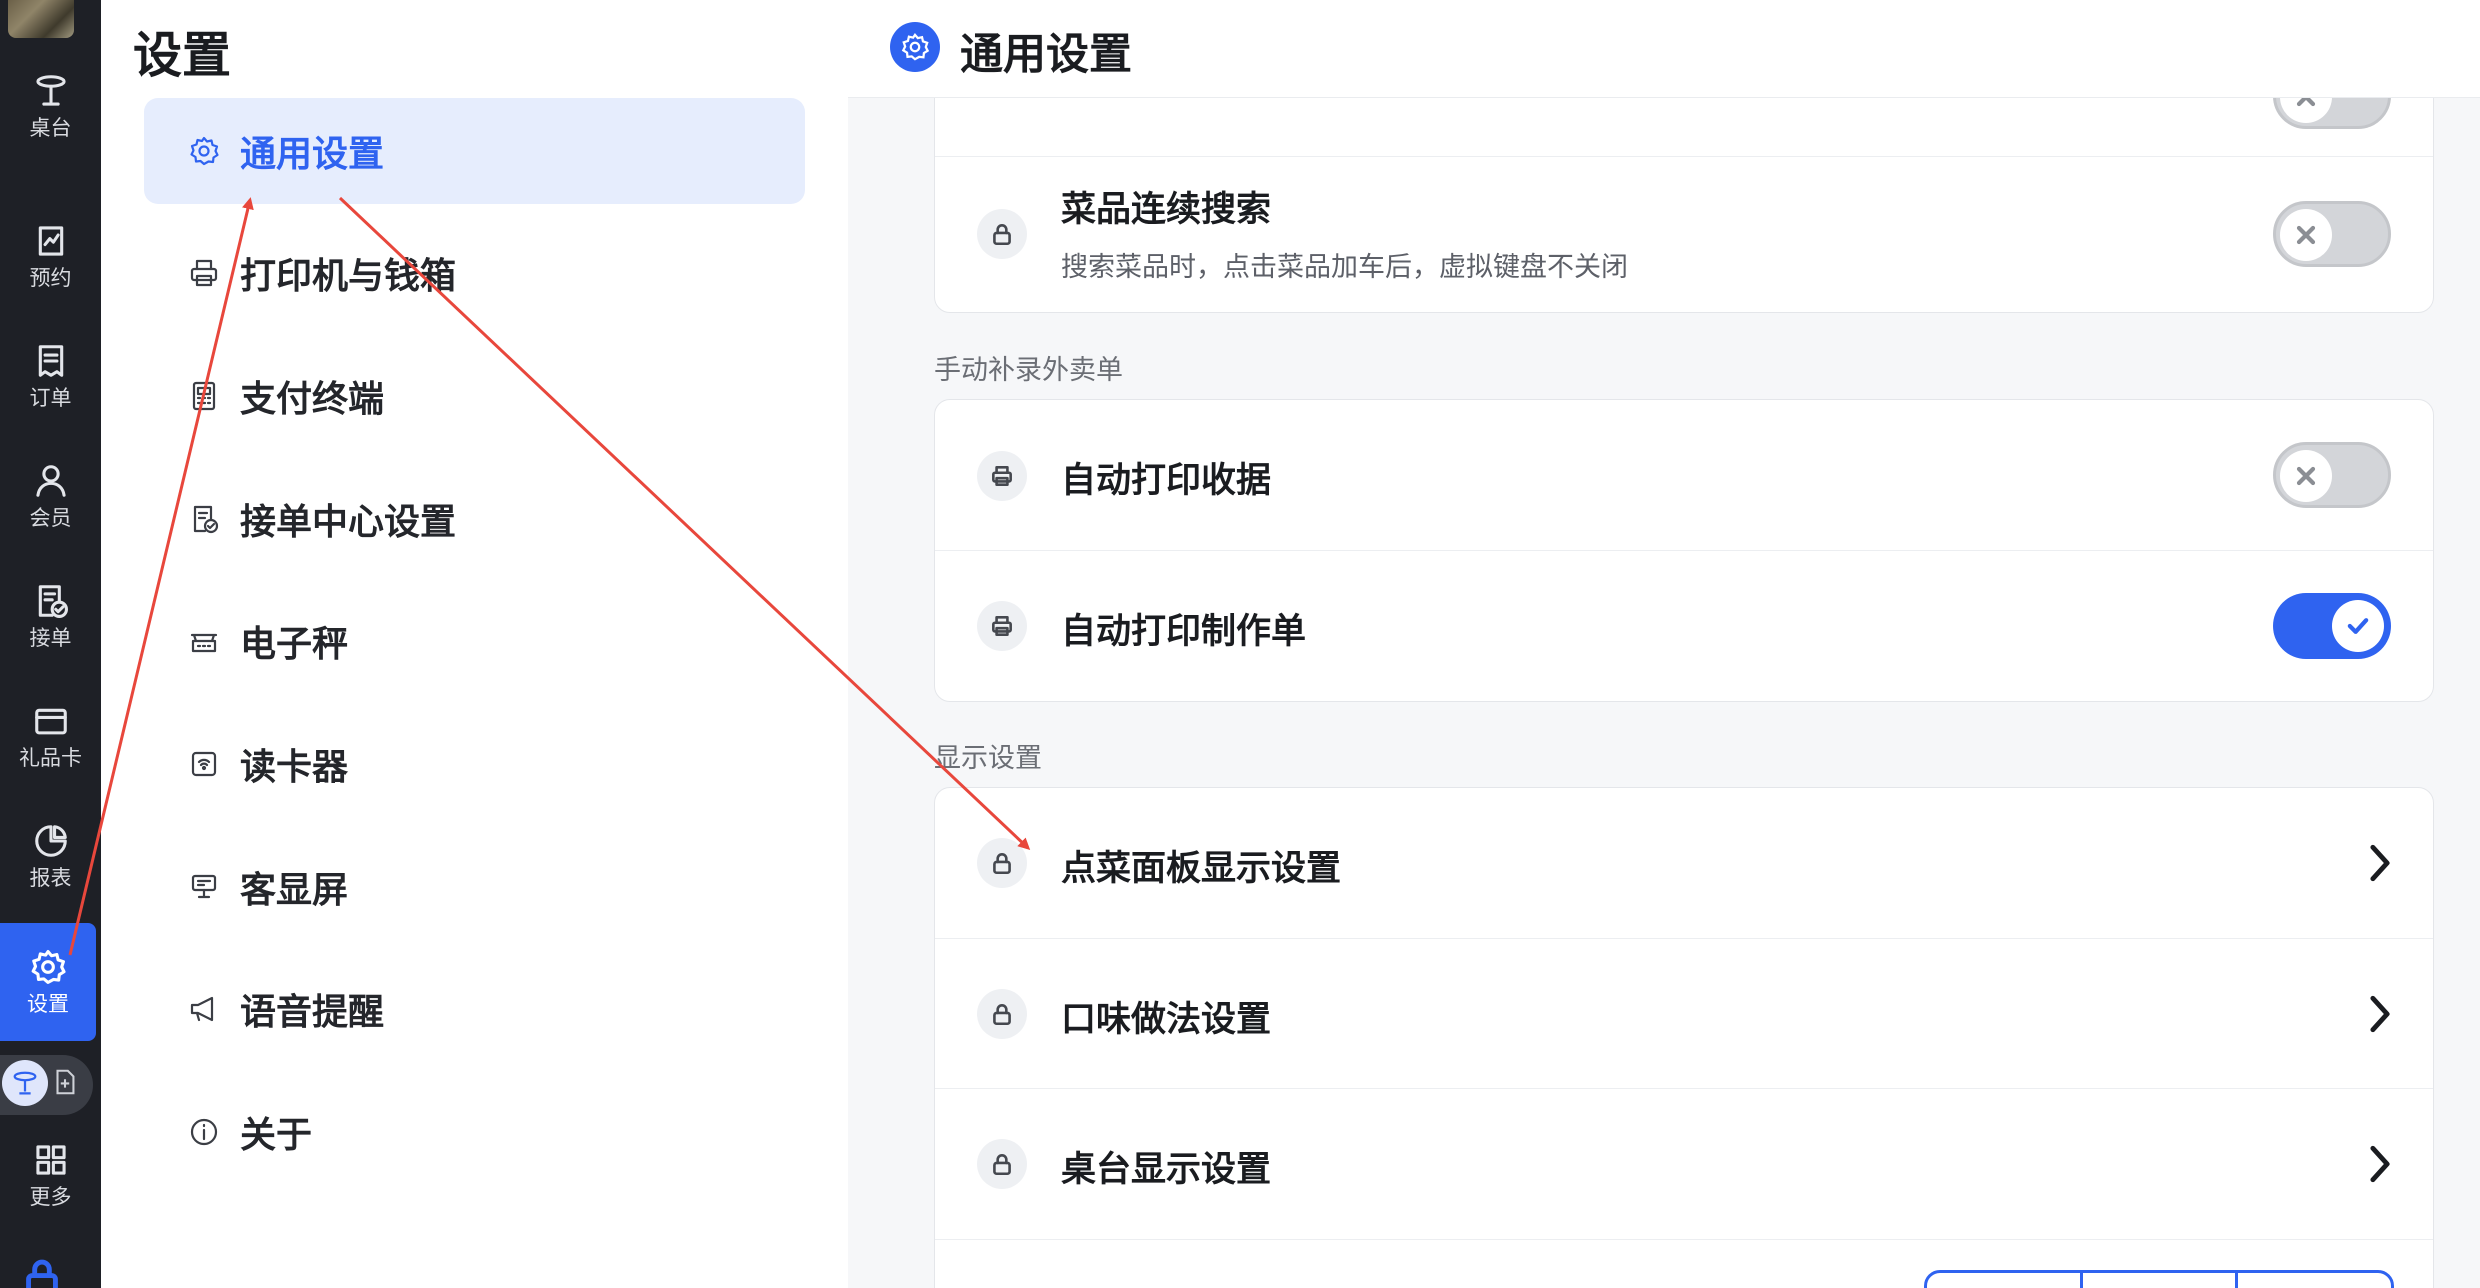 This screenshot has height=1288, width=2480. I want to click on rail-item-accept-order: 接单, so click(50, 616).